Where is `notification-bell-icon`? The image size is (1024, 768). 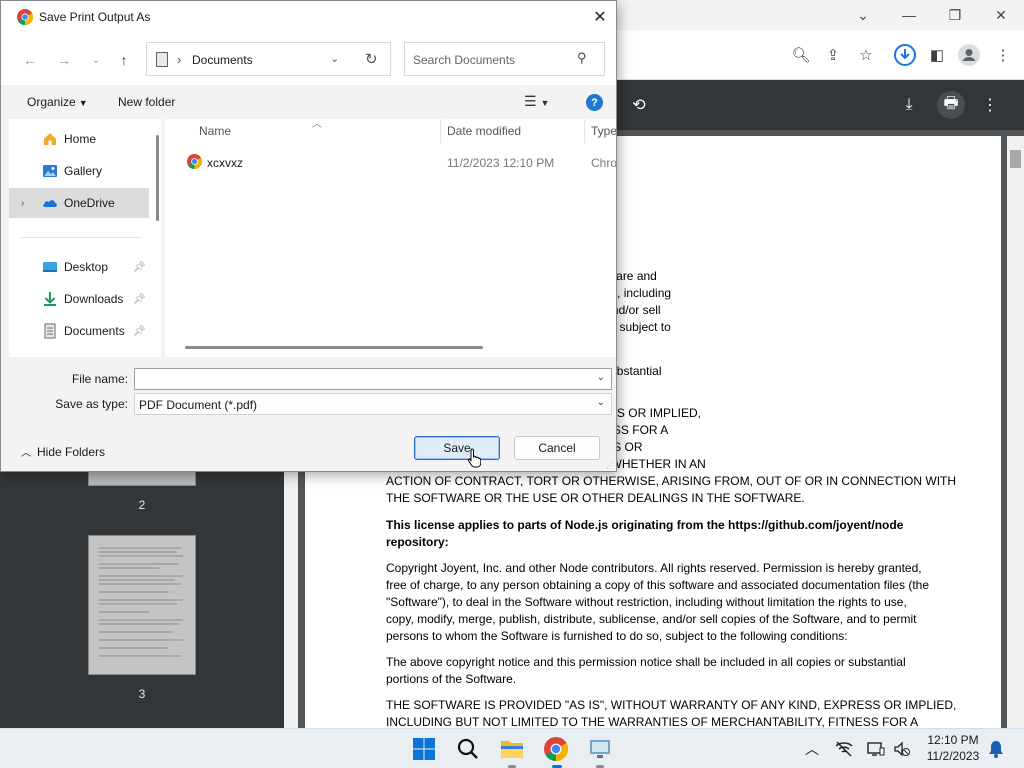
notification-bell-icon is located at coordinates (996, 749).